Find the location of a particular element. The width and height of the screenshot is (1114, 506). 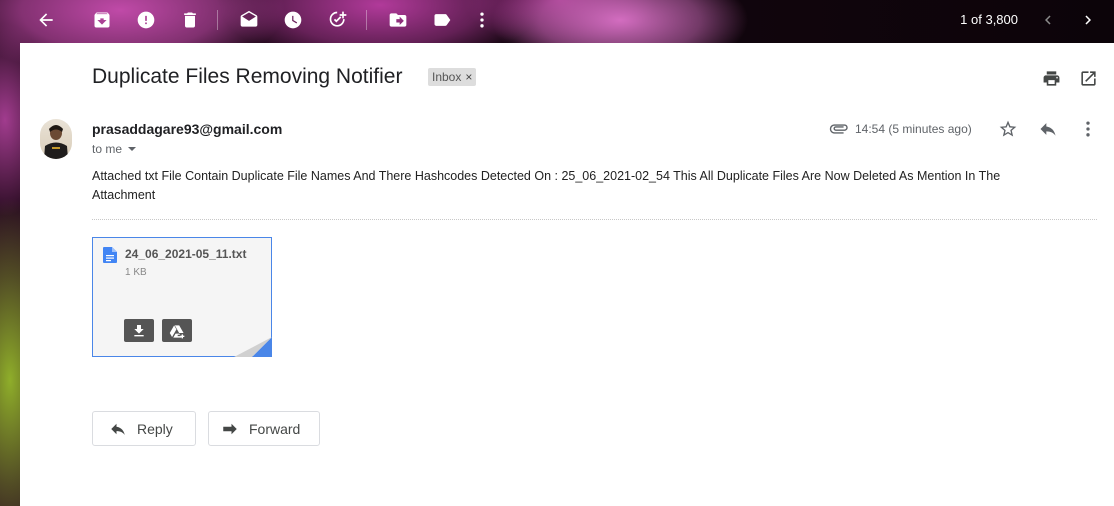

message-toolbar: 1 of 3,800 is located at coordinates (557, 20).